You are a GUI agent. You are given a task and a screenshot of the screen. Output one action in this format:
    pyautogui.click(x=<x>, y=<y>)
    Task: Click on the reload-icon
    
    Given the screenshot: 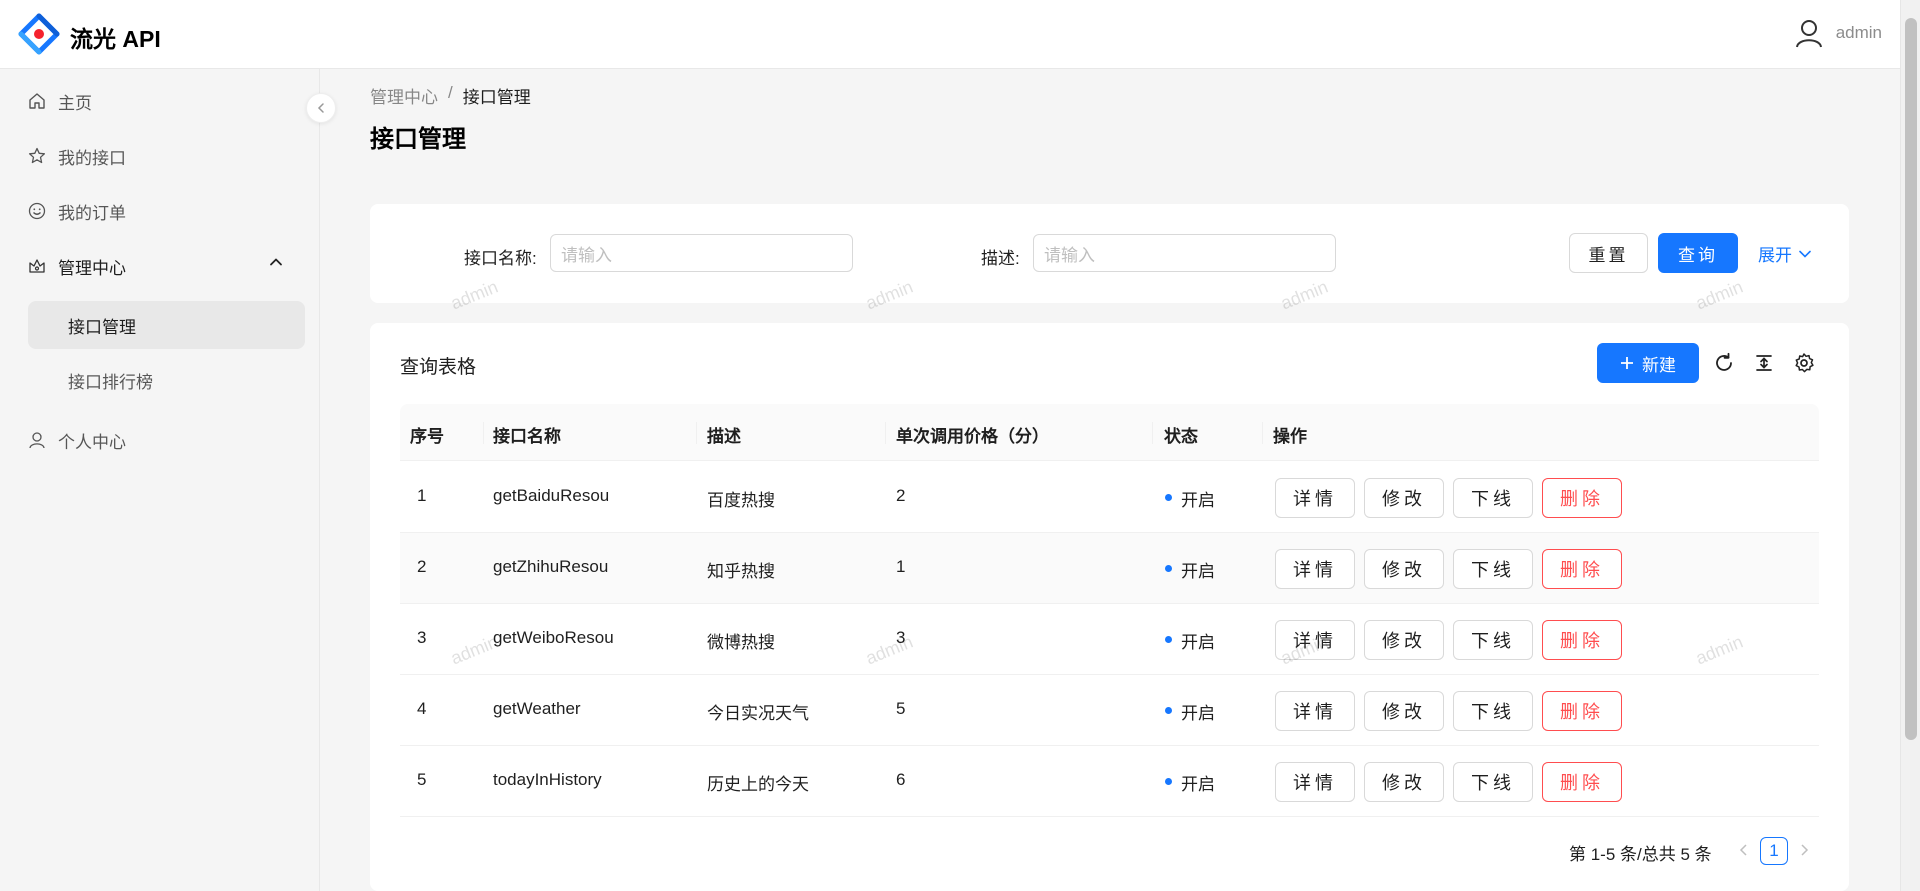 What is the action you would take?
    pyautogui.click(x=1724, y=363)
    